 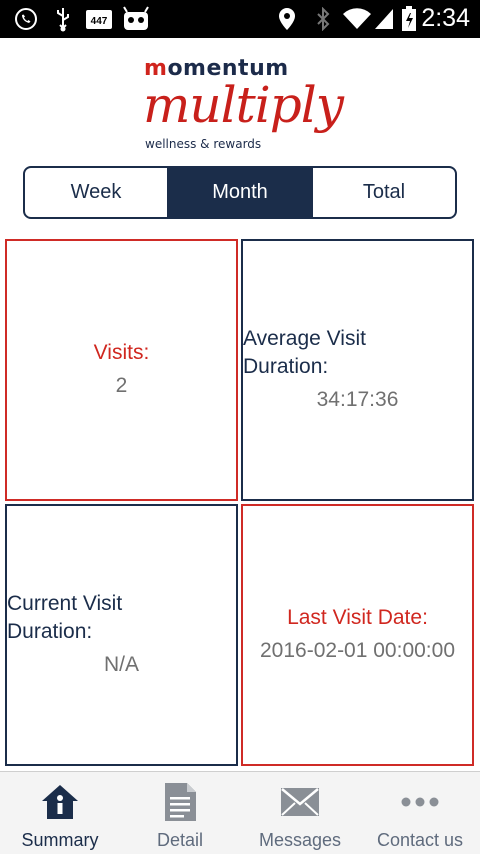 What do you see at coordinates (121, 370) in the screenshot?
I see `visits-tile: Visits: 2` at bounding box center [121, 370].